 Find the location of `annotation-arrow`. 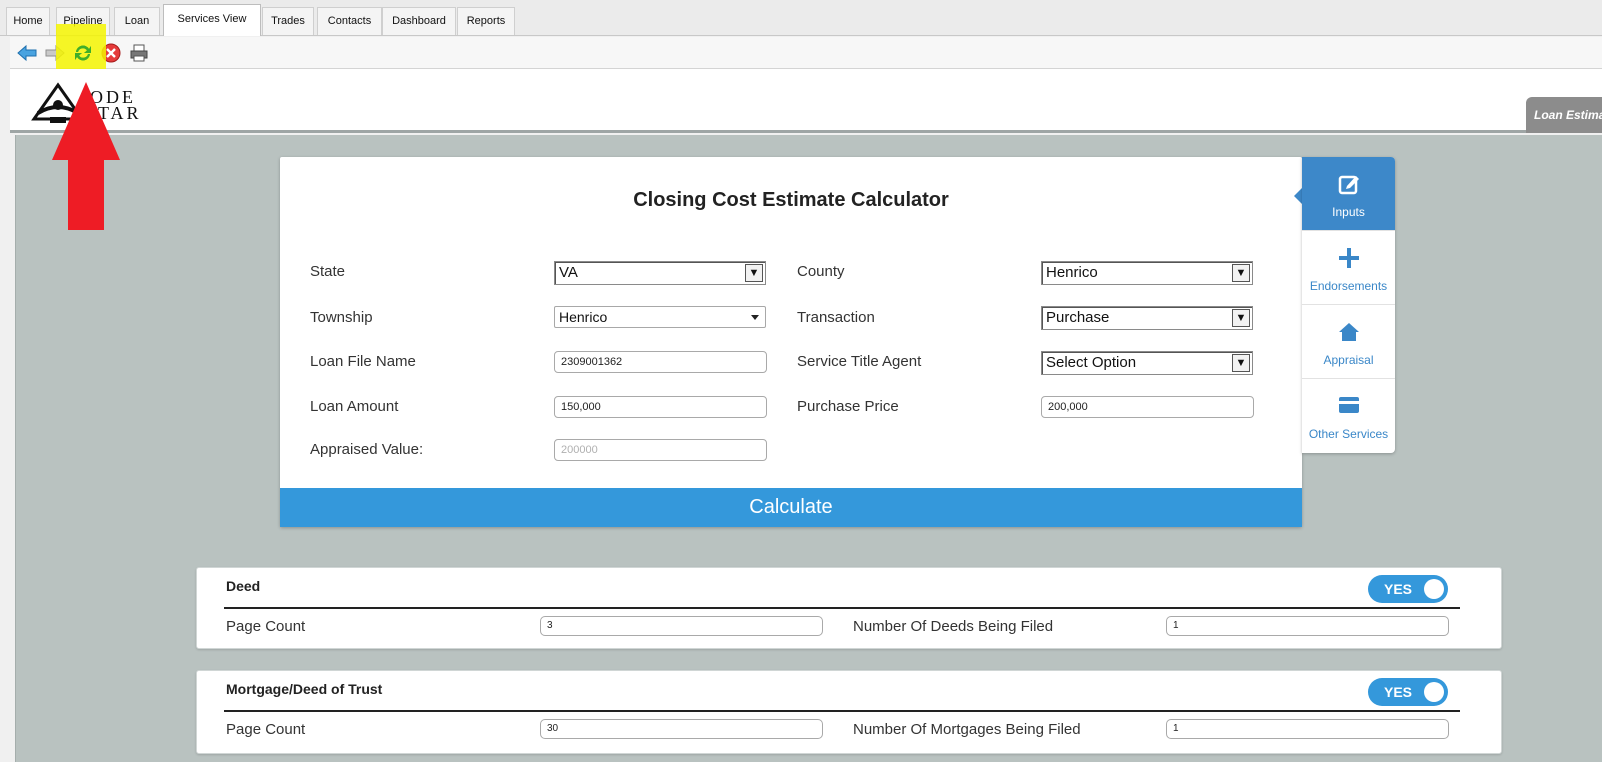

annotation-arrow is located at coordinates (86, 156).